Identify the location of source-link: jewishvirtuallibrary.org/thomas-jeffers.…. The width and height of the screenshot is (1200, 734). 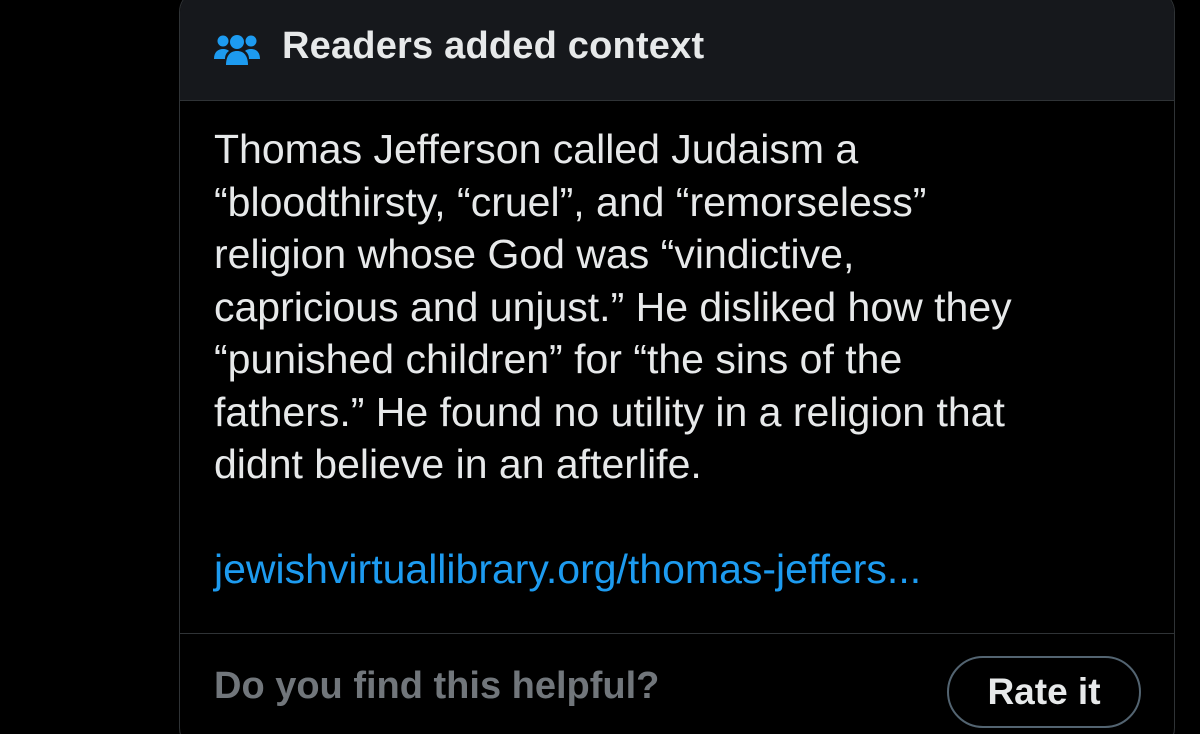
(567, 569).